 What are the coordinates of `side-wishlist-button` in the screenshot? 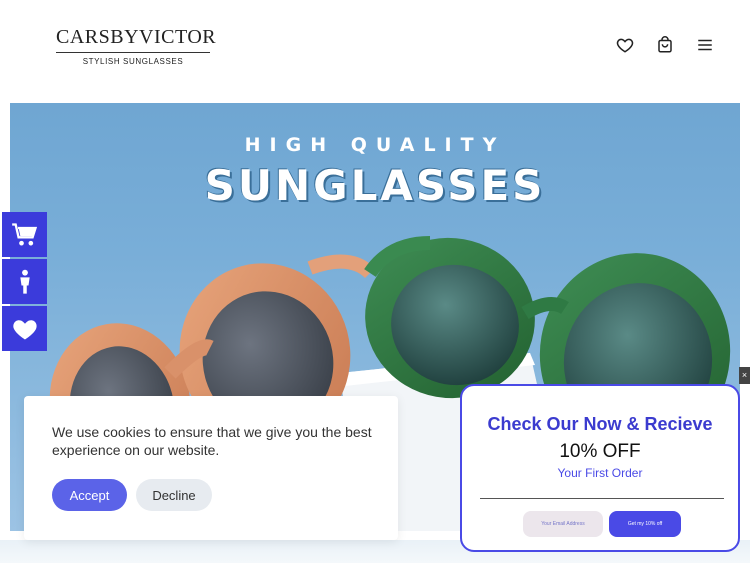 It's located at (24, 328).